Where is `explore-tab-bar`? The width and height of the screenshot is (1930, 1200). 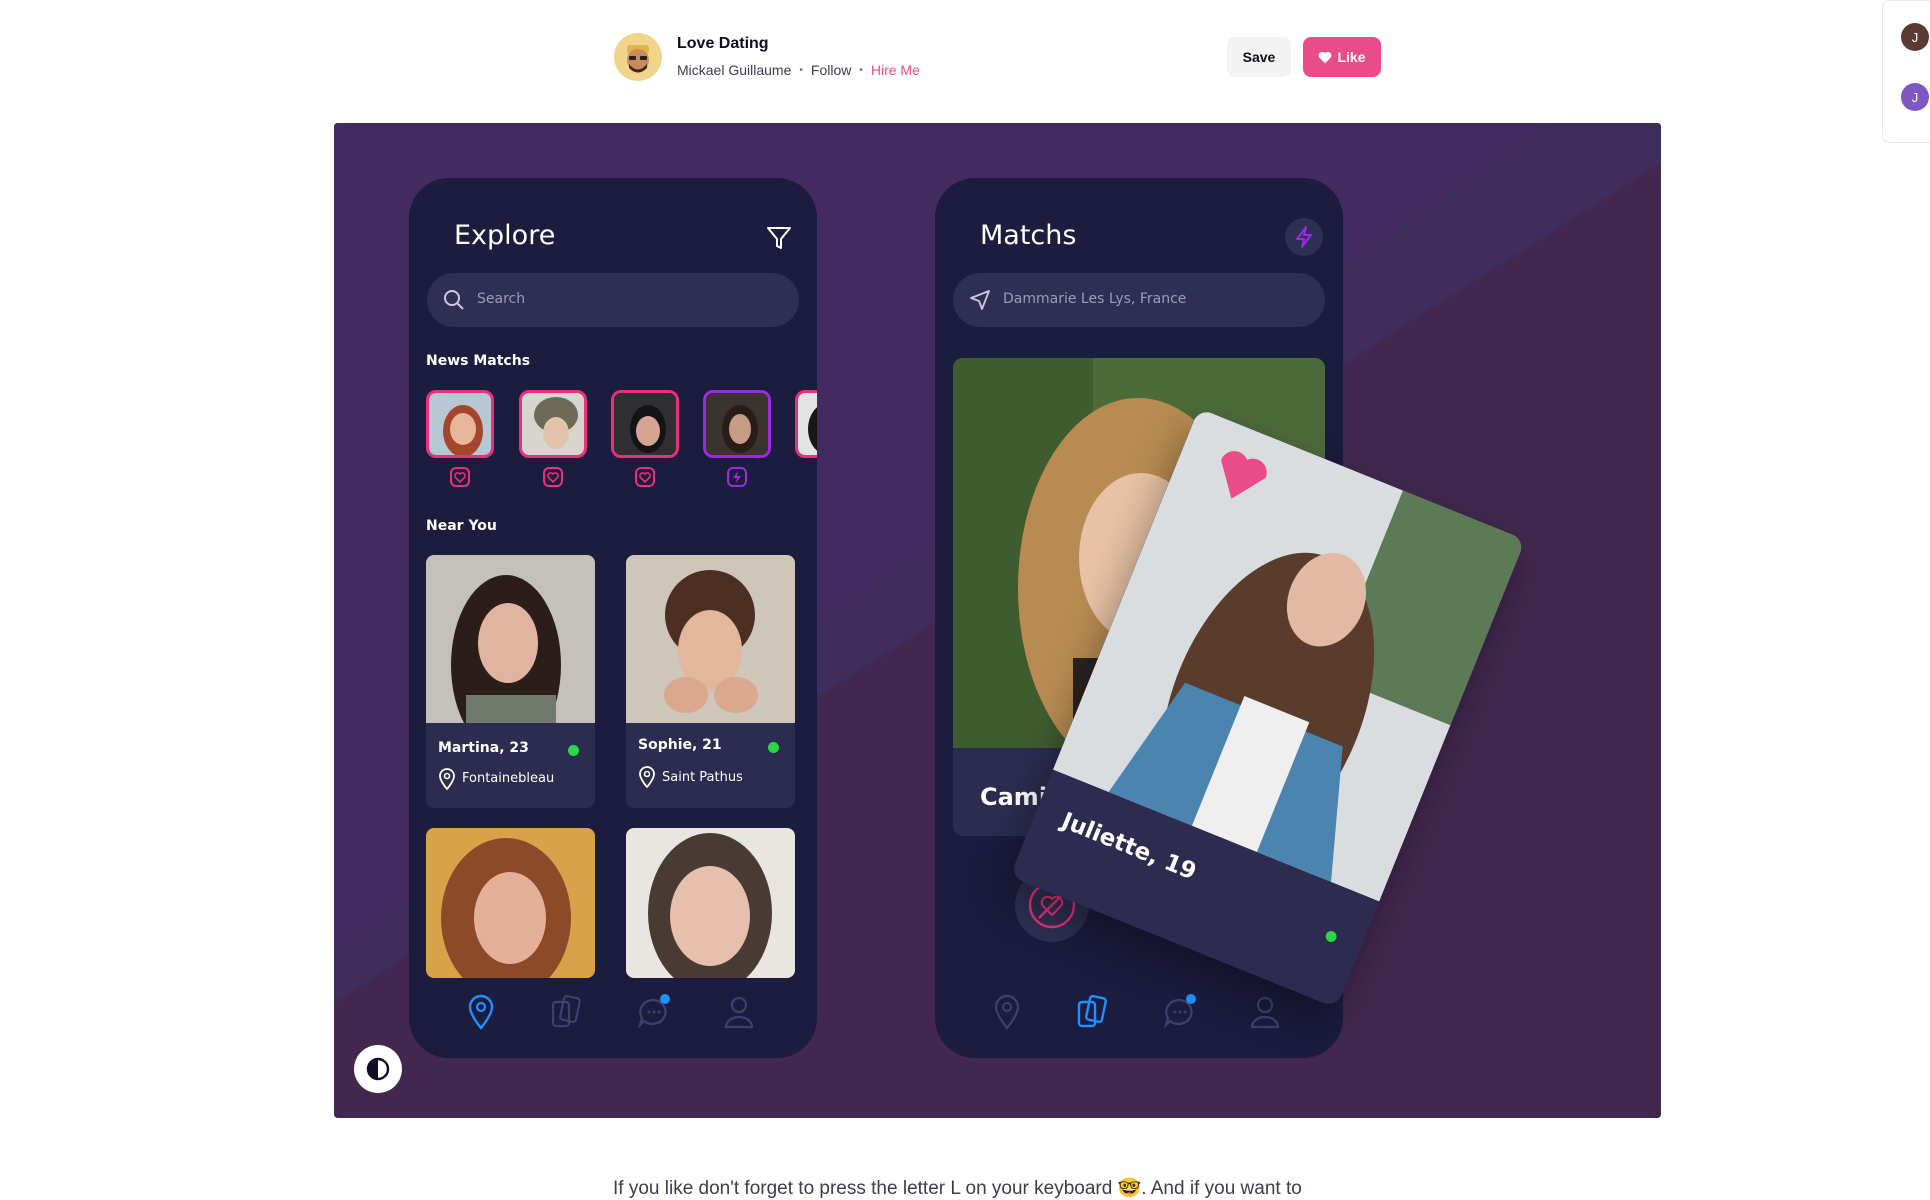 explore-tab-bar is located at coordinates (613, 1018).